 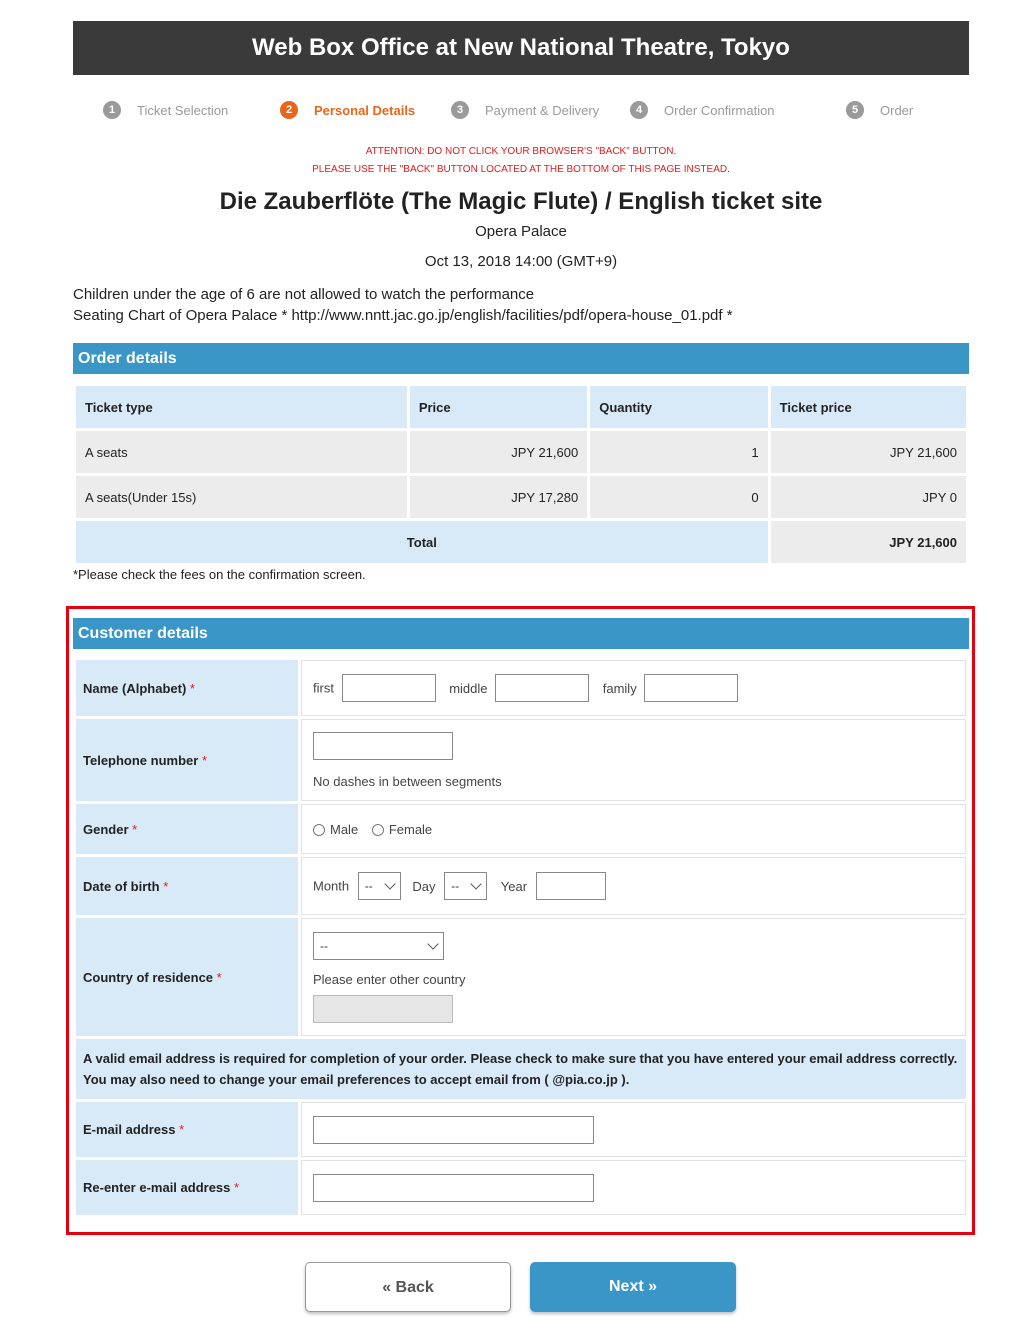 I want to click on family-name-label: family, so click(x=619, y=688).